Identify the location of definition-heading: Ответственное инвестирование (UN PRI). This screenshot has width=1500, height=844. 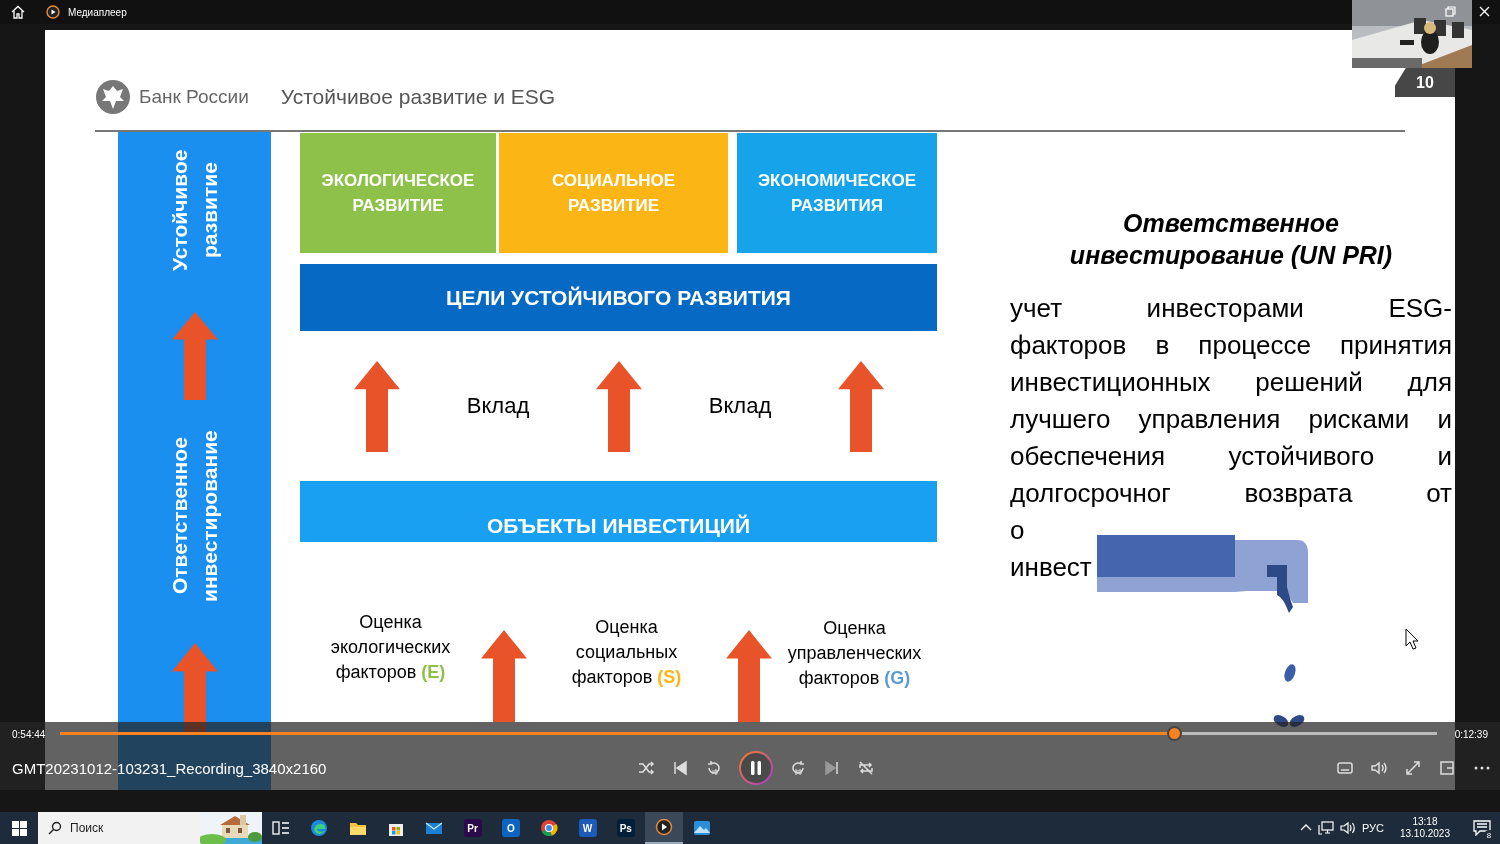
(1231, 239).